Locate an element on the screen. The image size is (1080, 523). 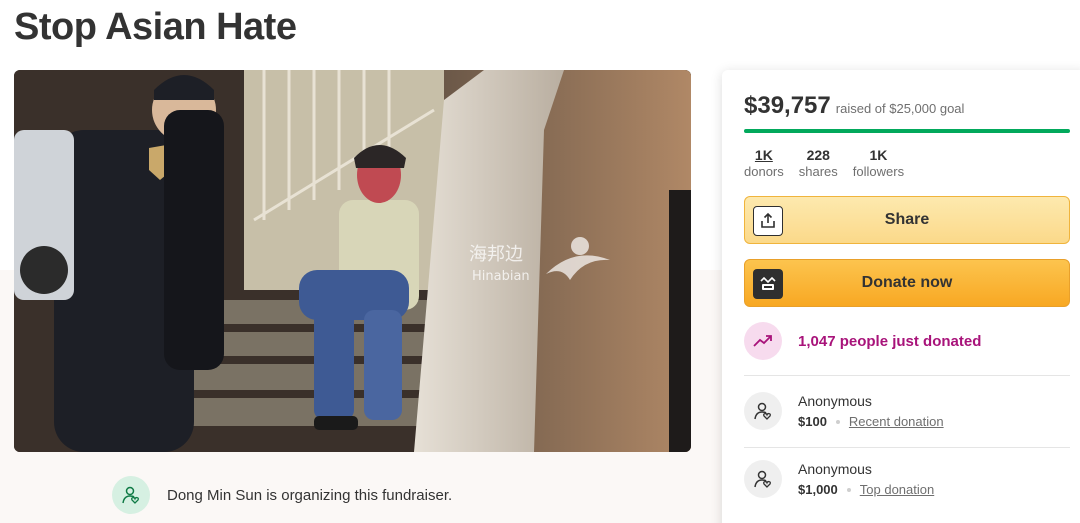
stat-donors: 1K donors is located at coordinates (764, 163).